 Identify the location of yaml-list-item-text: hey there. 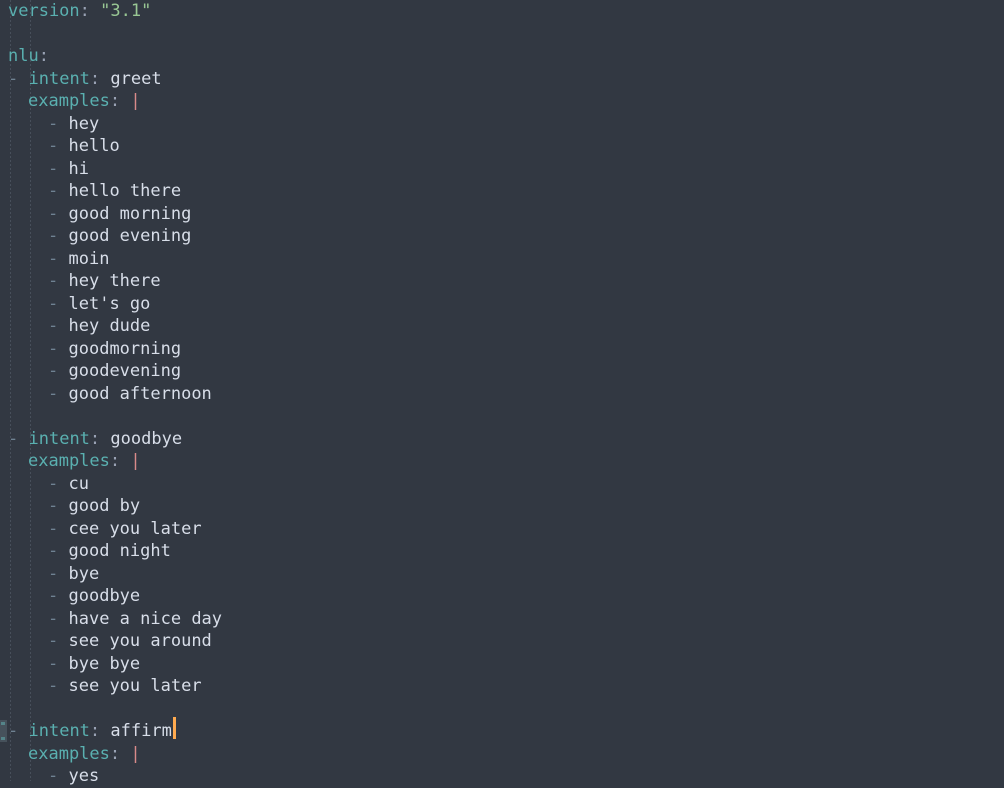
(114, 281).